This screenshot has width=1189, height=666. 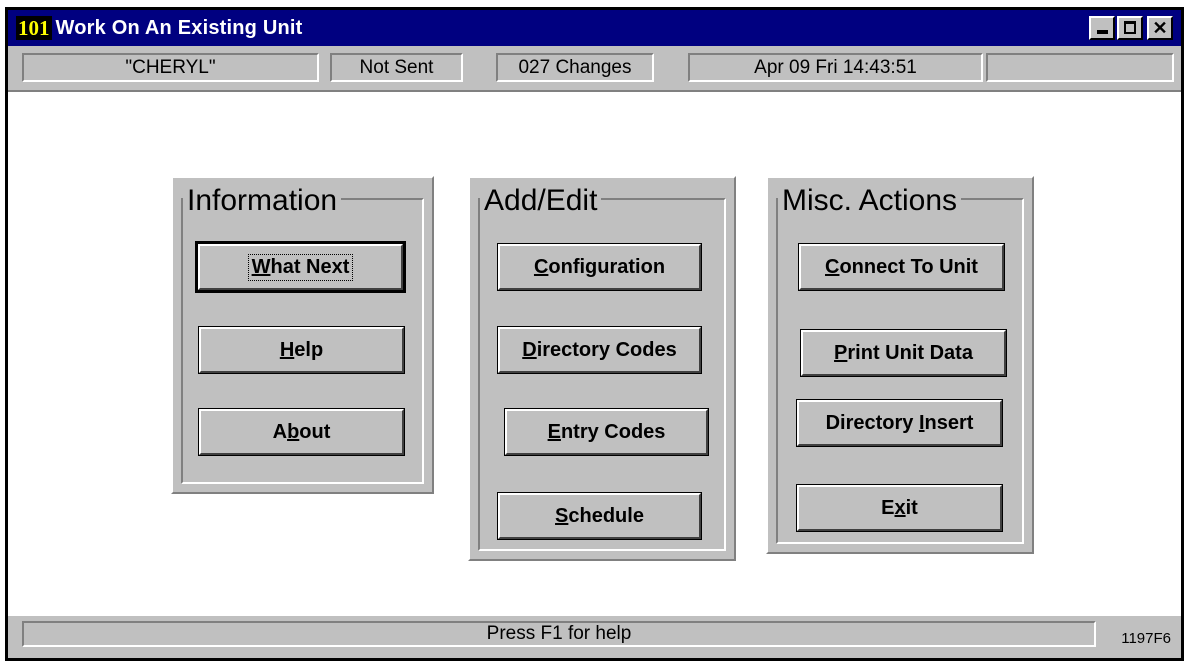 I want to click on close-icon: ✕, so click(x=1160, y=28).